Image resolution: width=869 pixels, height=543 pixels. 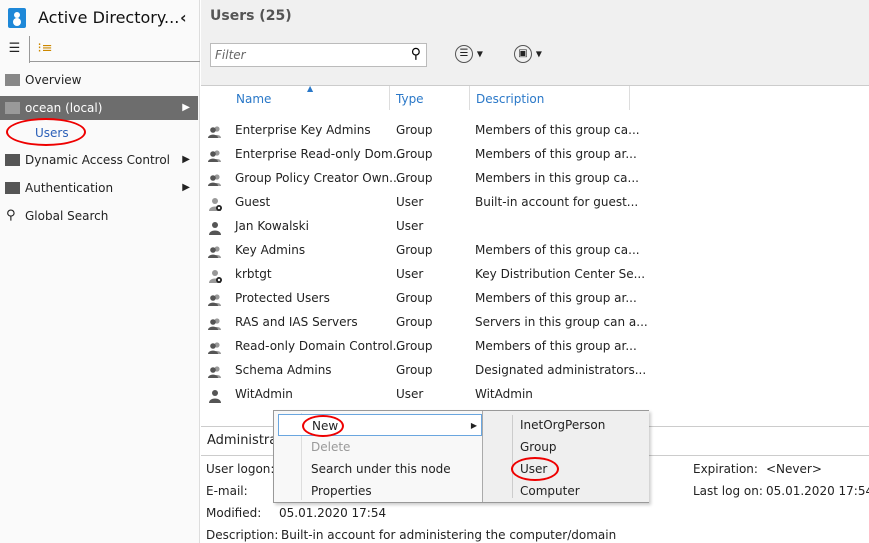 What do you see at coordinates (45, 49) in the screenshot?
I see `tree-view-tab: ⁝≡` at bounding box center [45, 49].